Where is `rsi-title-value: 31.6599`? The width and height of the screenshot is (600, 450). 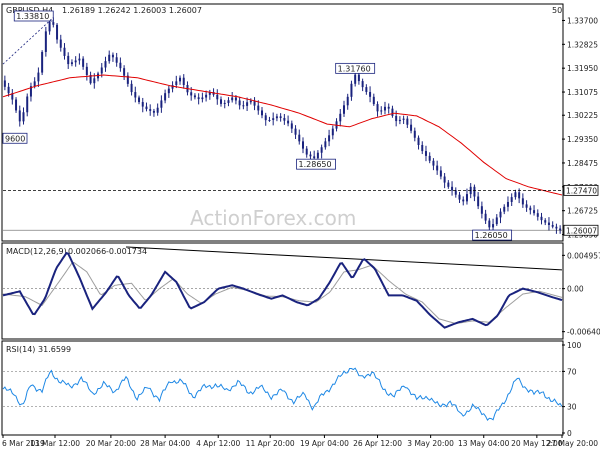 rsi-title-value: 31.6599 is located at coordinates (54, 349).